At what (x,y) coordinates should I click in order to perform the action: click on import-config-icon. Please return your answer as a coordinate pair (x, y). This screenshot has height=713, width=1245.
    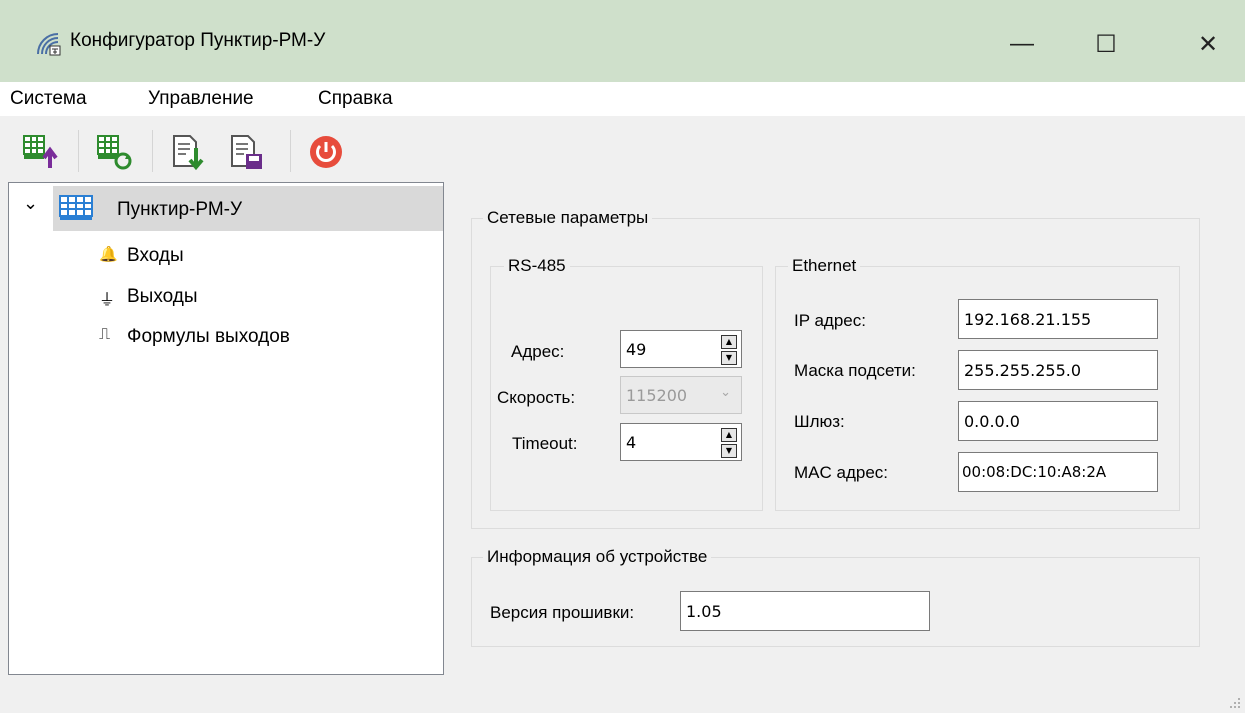
    Looking at the image, I should click on (188, 152).